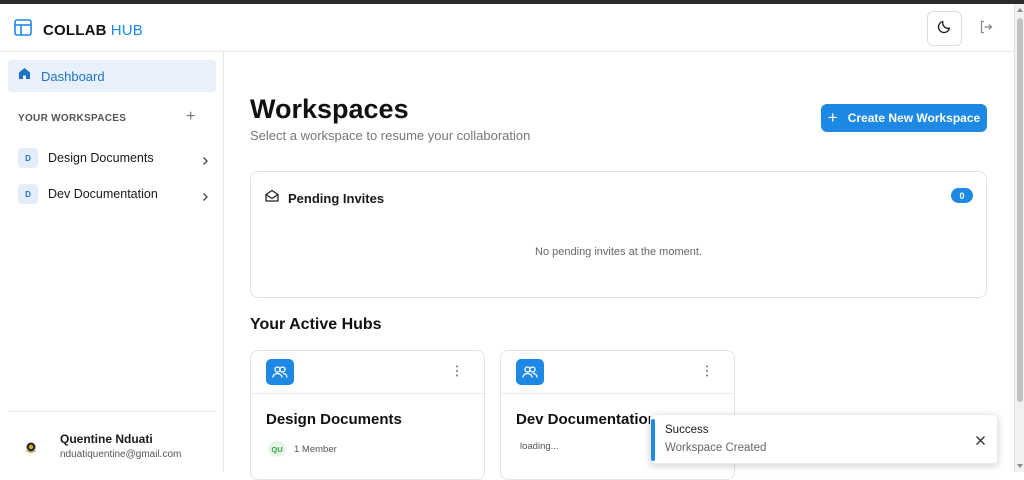  What do you see at coordinates (824, 439) in the screenshot?
I see `success-toast: Success Workspace Created` at bounding box center [824, 439].